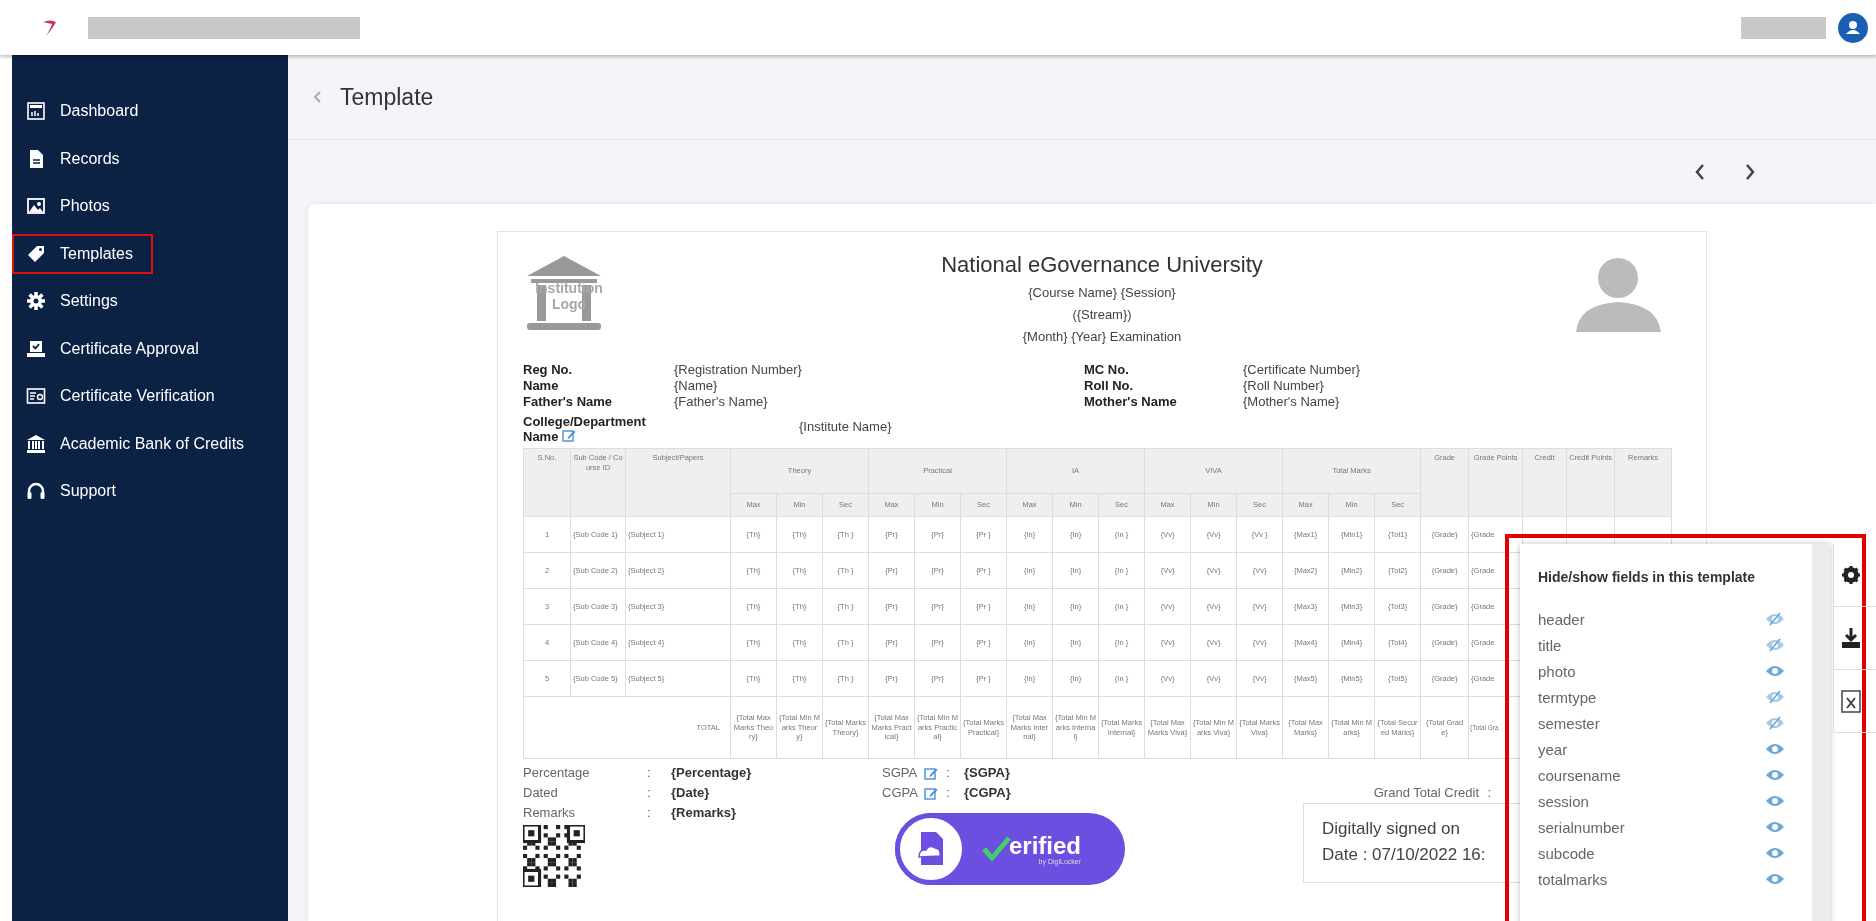 The height and width of the screenshot is (921, 1876). I want to click on spreadsheet-icon, so click(1852, 701).